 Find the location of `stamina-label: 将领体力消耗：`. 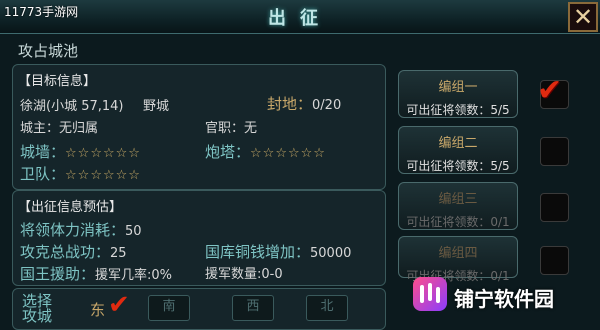

stamina-label: 将领体力消耗： is located at coordinates (73, 230).